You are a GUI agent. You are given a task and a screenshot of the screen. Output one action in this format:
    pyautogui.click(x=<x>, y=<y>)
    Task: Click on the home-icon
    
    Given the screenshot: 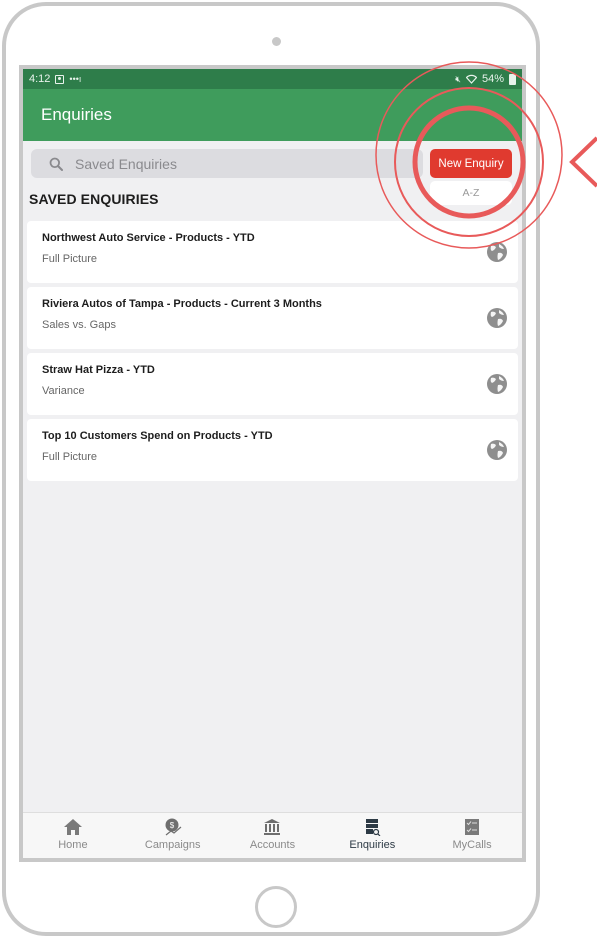 What is the action you would take?
    pyautogui.click(x=72, y=827)
    